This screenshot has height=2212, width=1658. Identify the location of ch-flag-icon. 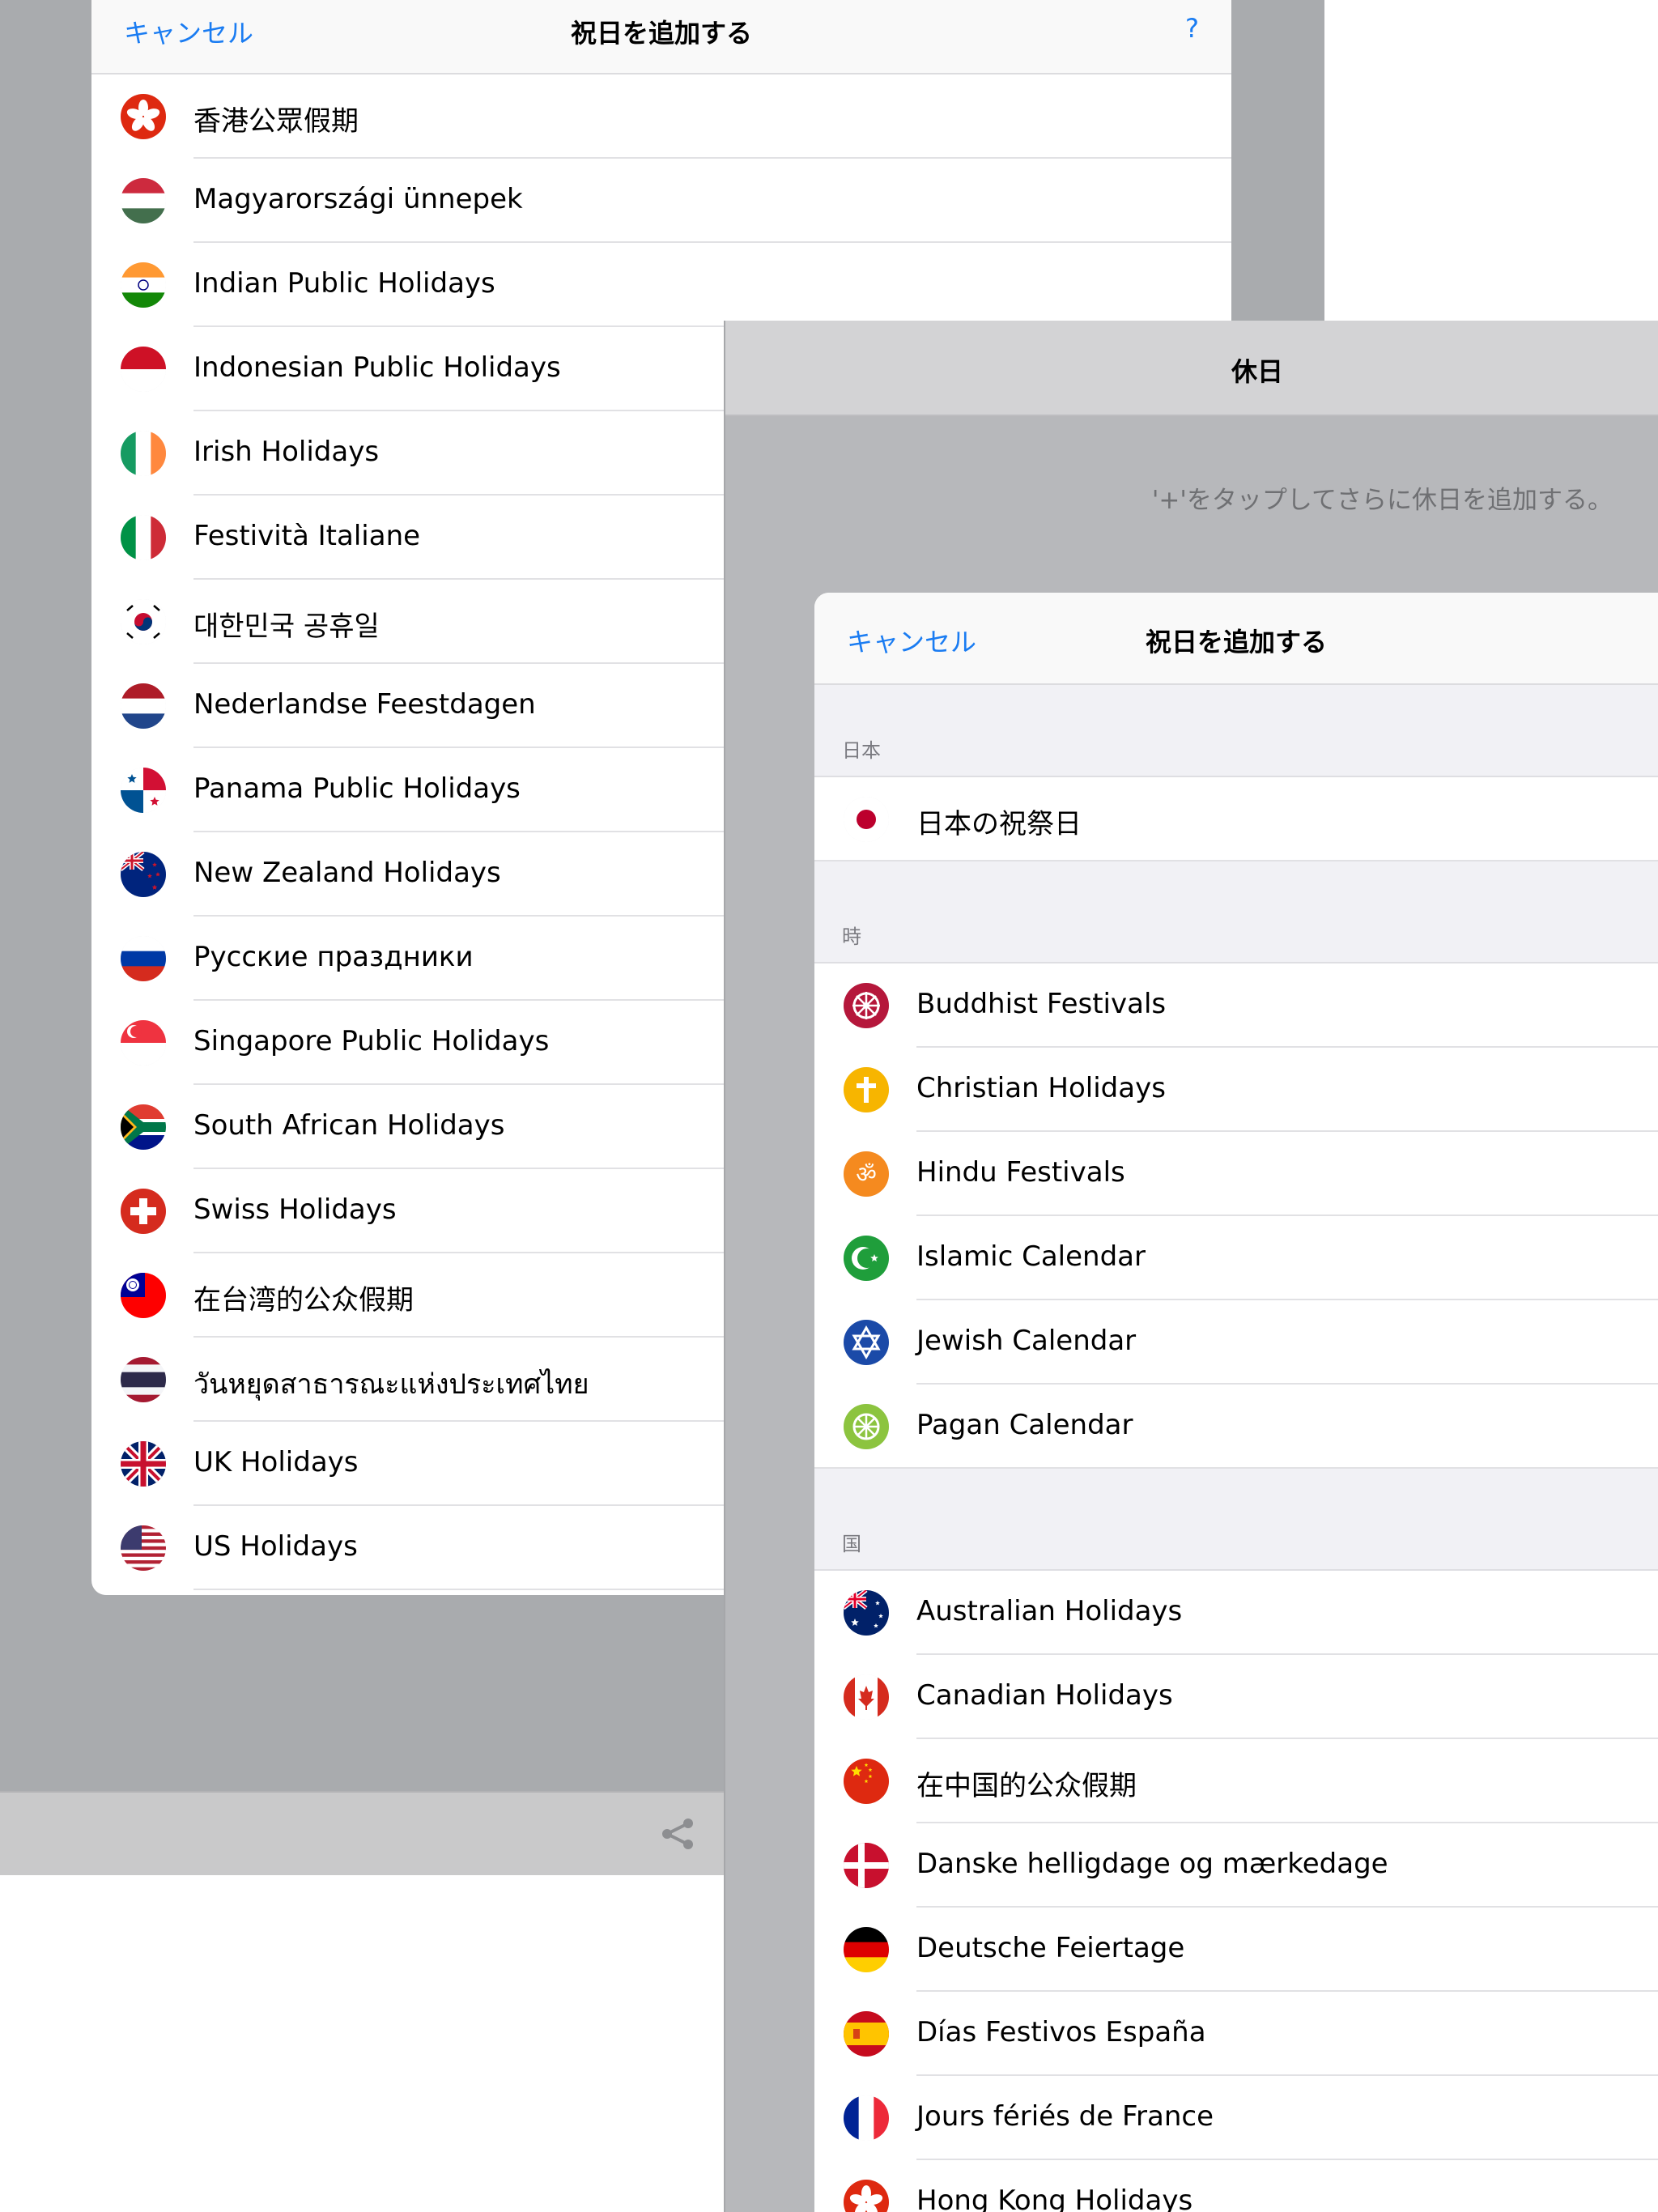
(143, 1212).